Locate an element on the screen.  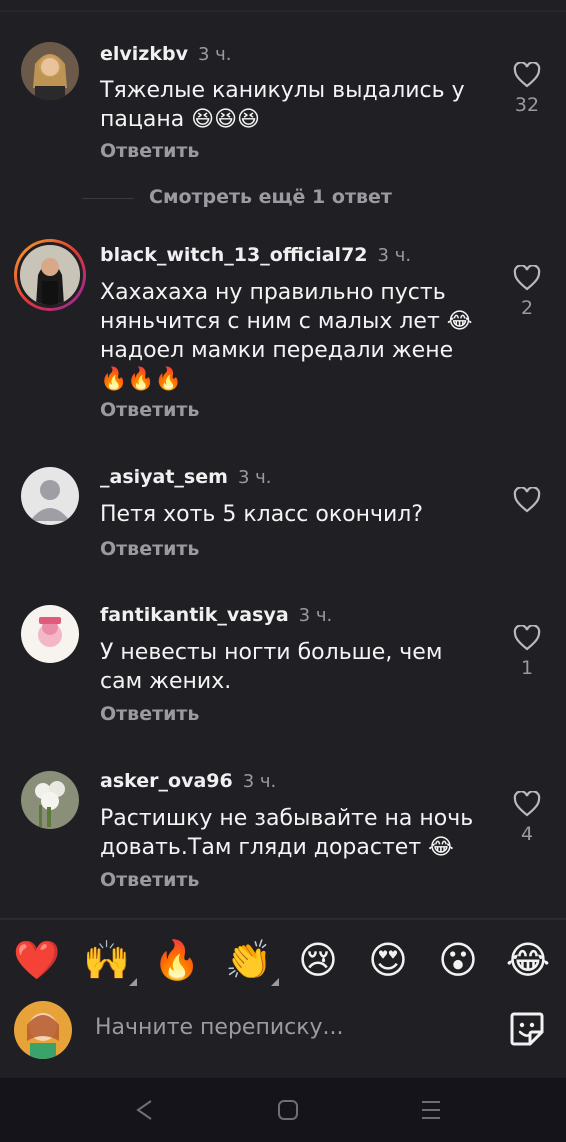
system-nav-bar is located at coordinates (283, 1110).